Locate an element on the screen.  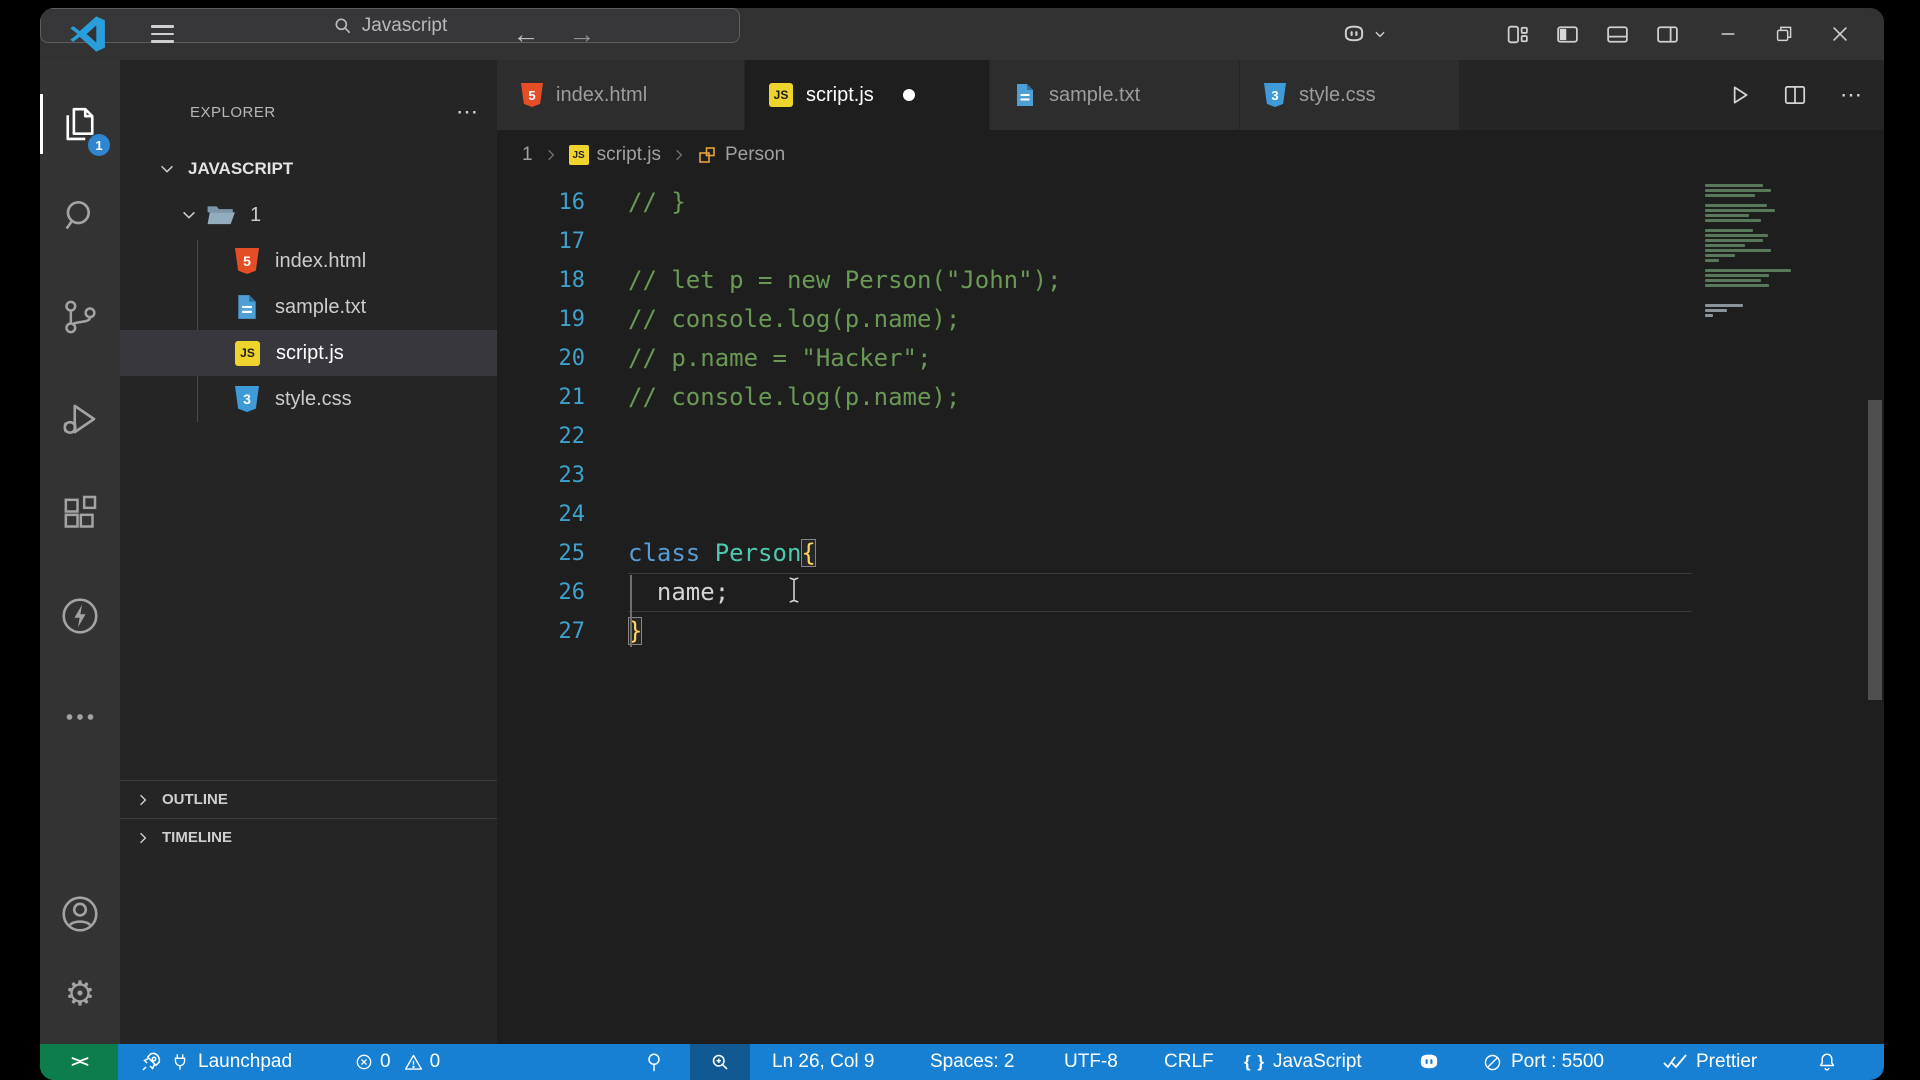
sidebar-item-run-debug is located at coordinates (80, 419).